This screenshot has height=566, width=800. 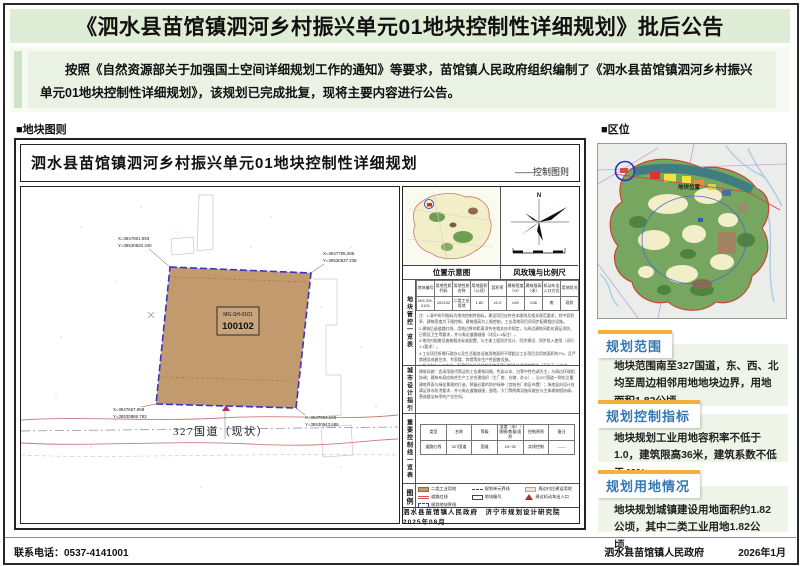 I want to click on scale-bar, so click(x=539, y=251).